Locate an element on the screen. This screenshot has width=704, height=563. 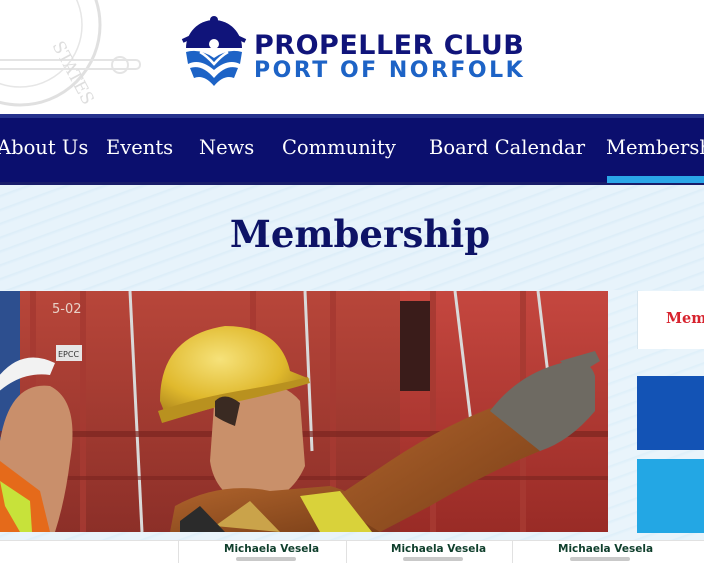
site-logo: PROPELLER CLUB PORT OF NORFOLK is located at coordinates (360, 50).